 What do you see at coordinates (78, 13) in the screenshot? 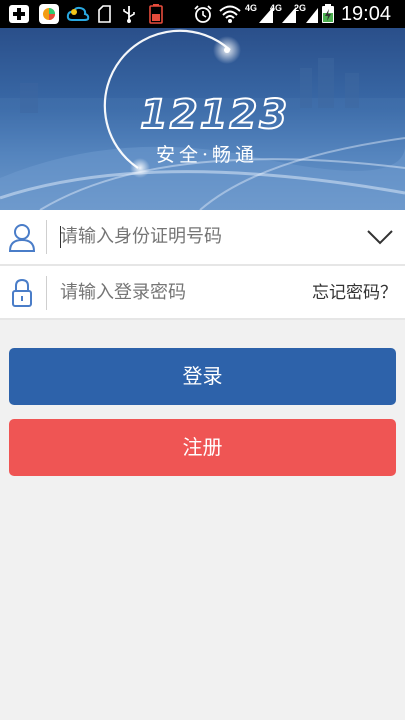
I see `cloud-icon` at bounding box center [78, 13].